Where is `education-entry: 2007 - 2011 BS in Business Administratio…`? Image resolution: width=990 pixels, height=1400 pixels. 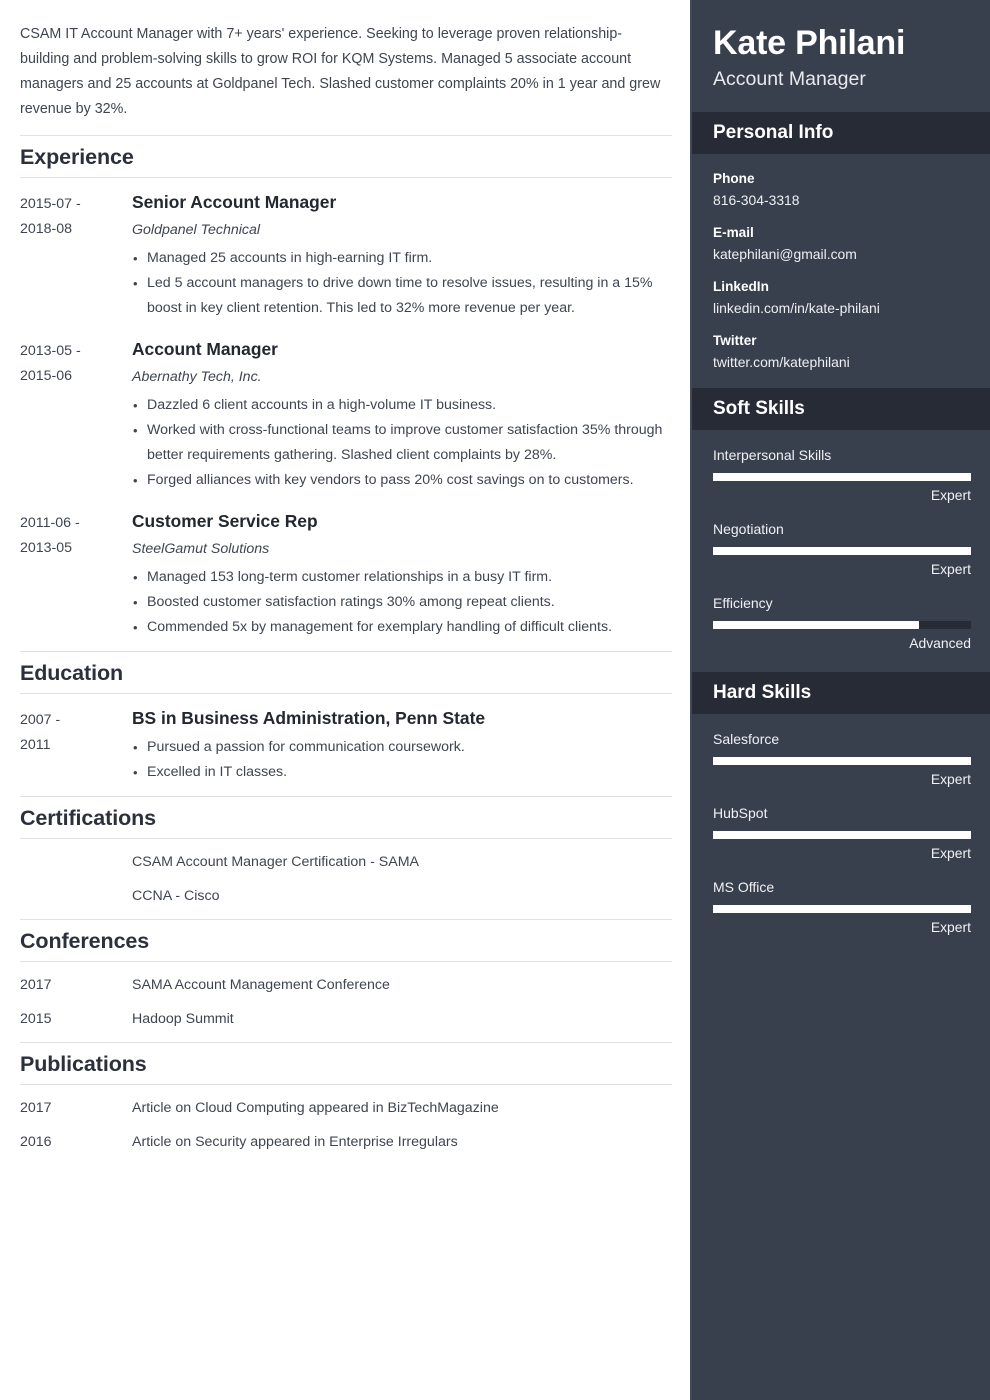 education-entry: 2007 - 2011 BS in Business Administratio… is located at coordinates (346, 745).